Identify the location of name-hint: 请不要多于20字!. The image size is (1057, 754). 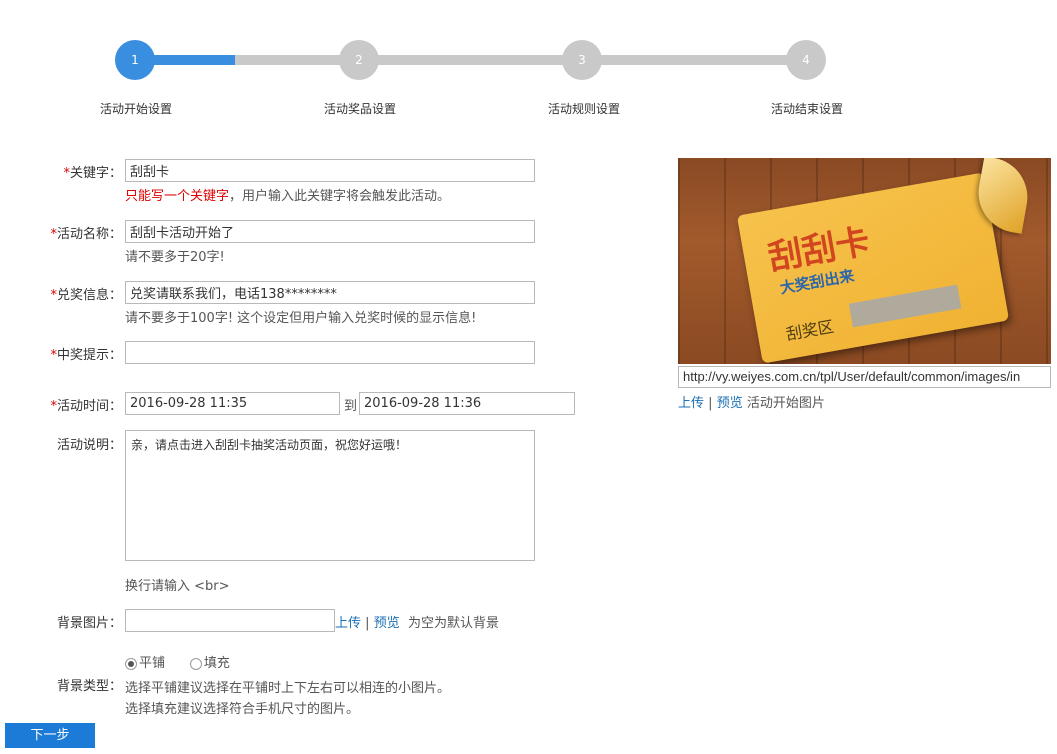
(175, 257).